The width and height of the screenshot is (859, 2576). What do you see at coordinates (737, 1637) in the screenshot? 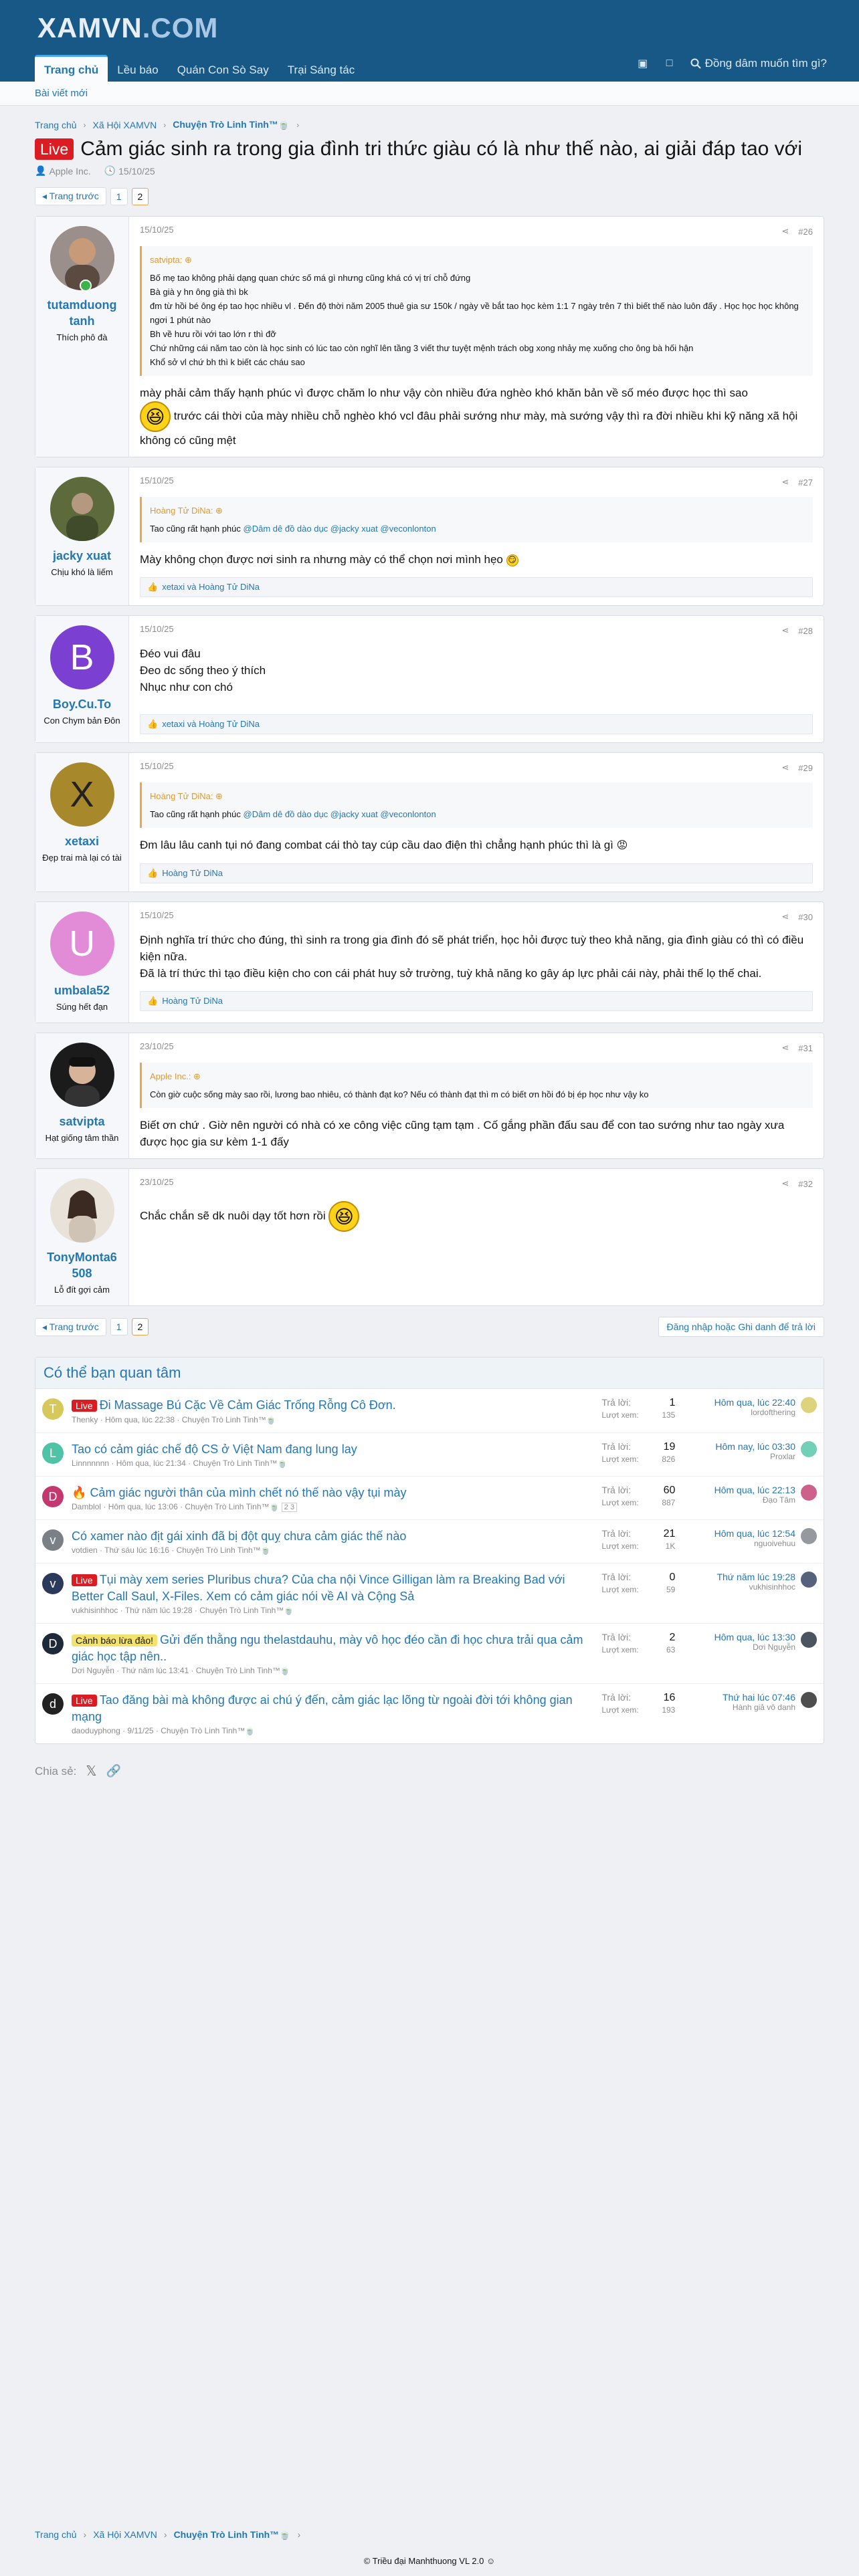
I see `last-post-time: Hôm qua, lúc 13:30` at bounding box center [737, 1637].